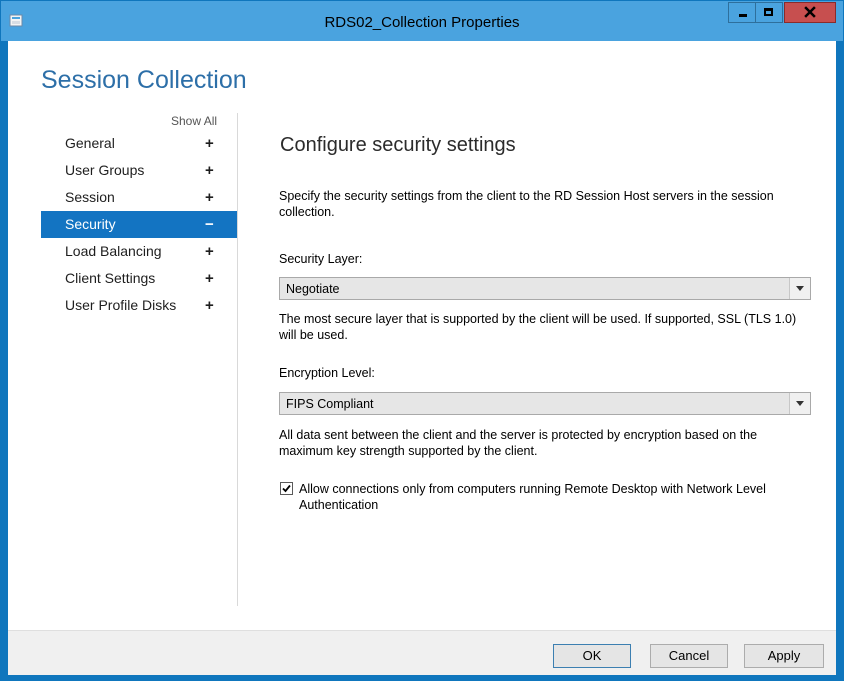  Describe the element at coordinates (743, 15) in the screenshot. I see `minimize-icon` at that location.